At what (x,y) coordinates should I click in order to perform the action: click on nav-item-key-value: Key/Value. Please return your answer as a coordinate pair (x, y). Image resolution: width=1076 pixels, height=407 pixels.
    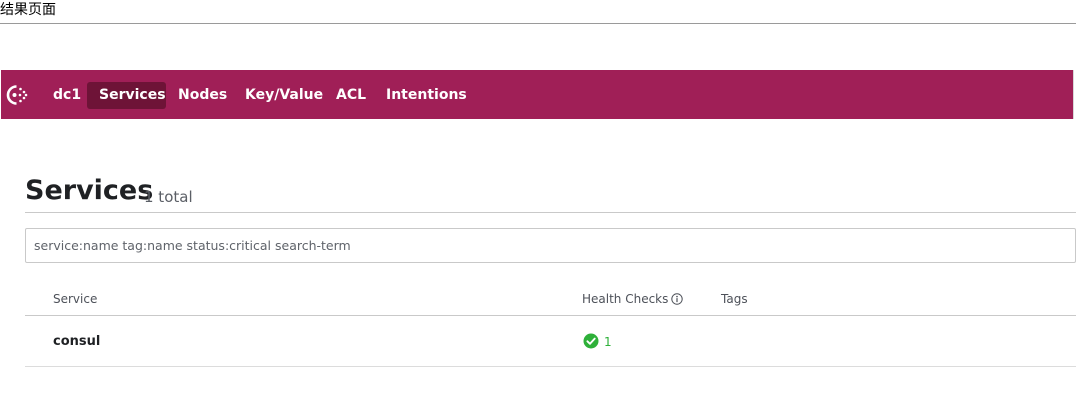
    Looking at the image, I should click on (284, 95).